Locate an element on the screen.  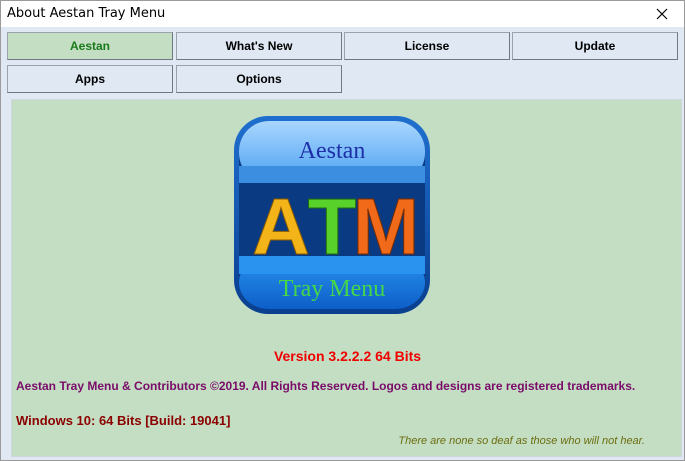
close-icon is located at coordinates (662, 14).